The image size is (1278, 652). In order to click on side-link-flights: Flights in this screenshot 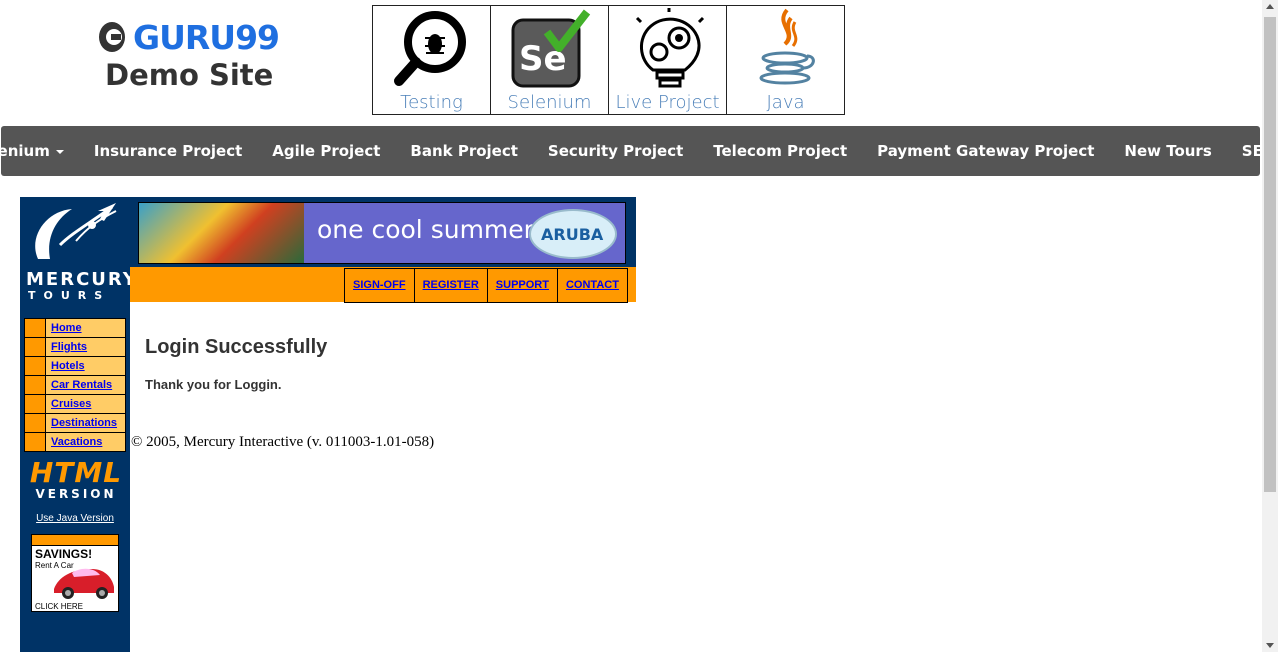, I will do `click(85, 347)`.